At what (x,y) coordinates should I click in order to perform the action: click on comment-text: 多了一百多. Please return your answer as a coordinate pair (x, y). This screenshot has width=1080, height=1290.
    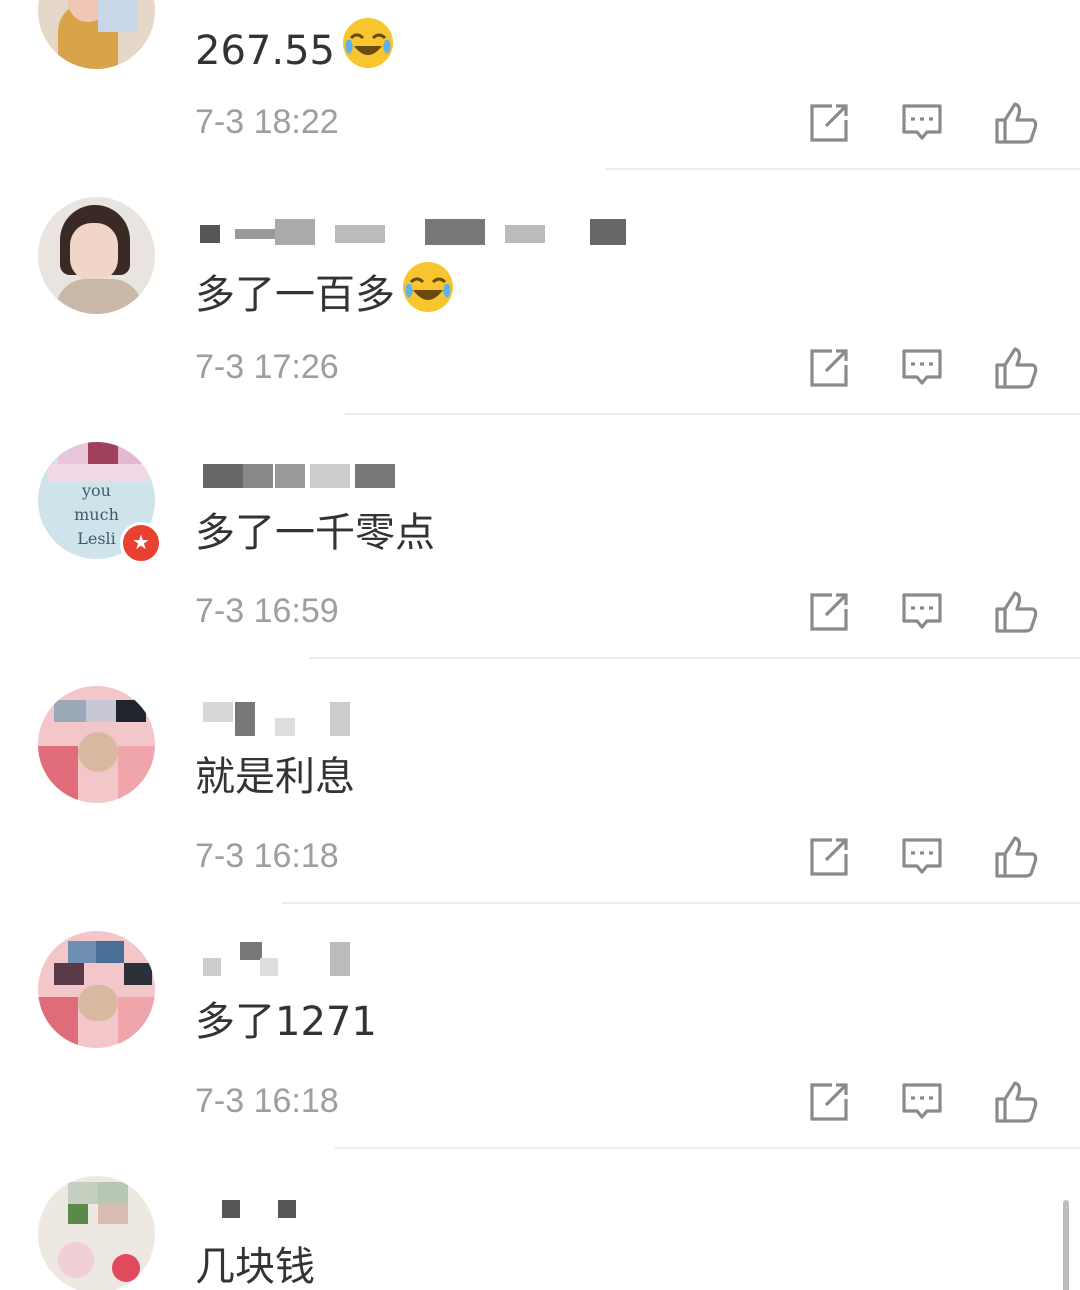
    Looking at the image, I should click on (325, 294).